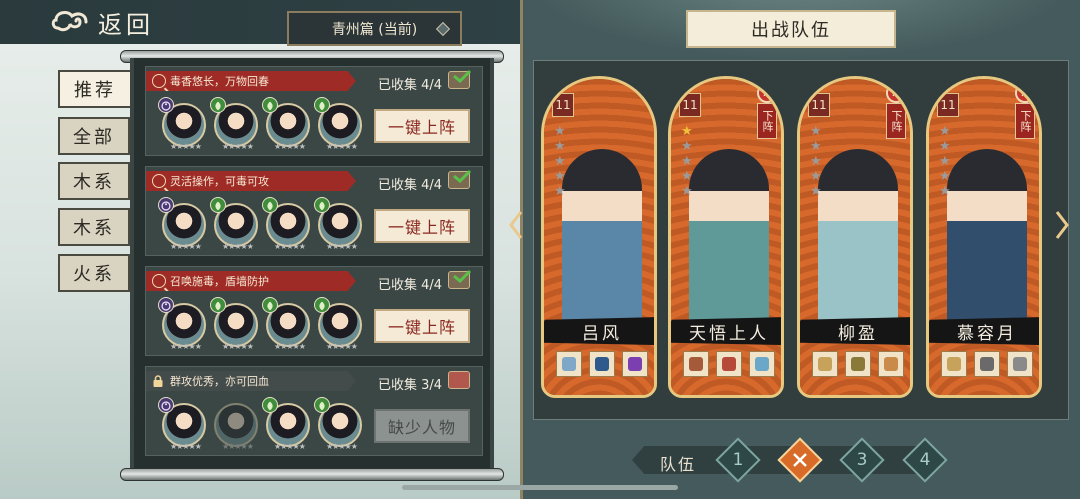 The height and width of the screenshot is (499, 1080). Describe the element at coordinates (374, 28) in the screenshot. I see `chapter-selector: 青州篇 (当前)` at that location.